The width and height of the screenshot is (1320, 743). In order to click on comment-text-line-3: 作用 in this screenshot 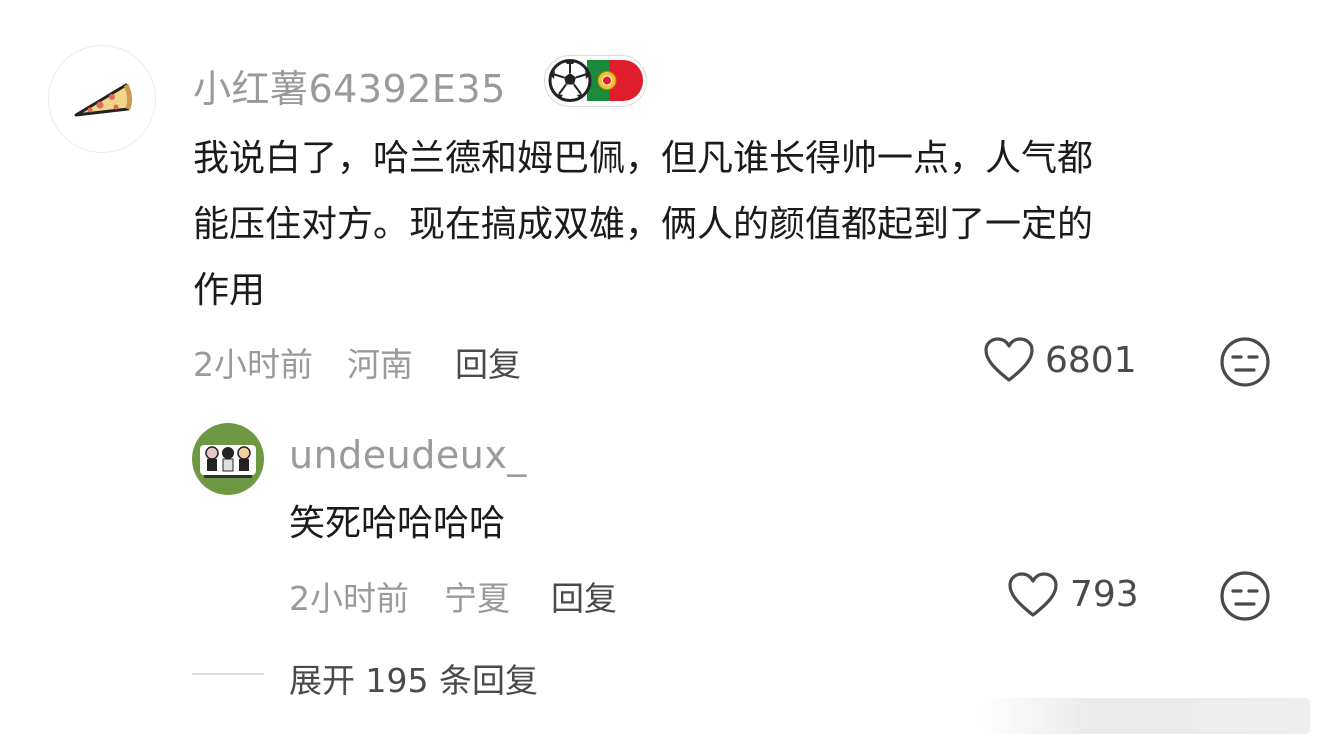, I will do `click(229, 290)`.